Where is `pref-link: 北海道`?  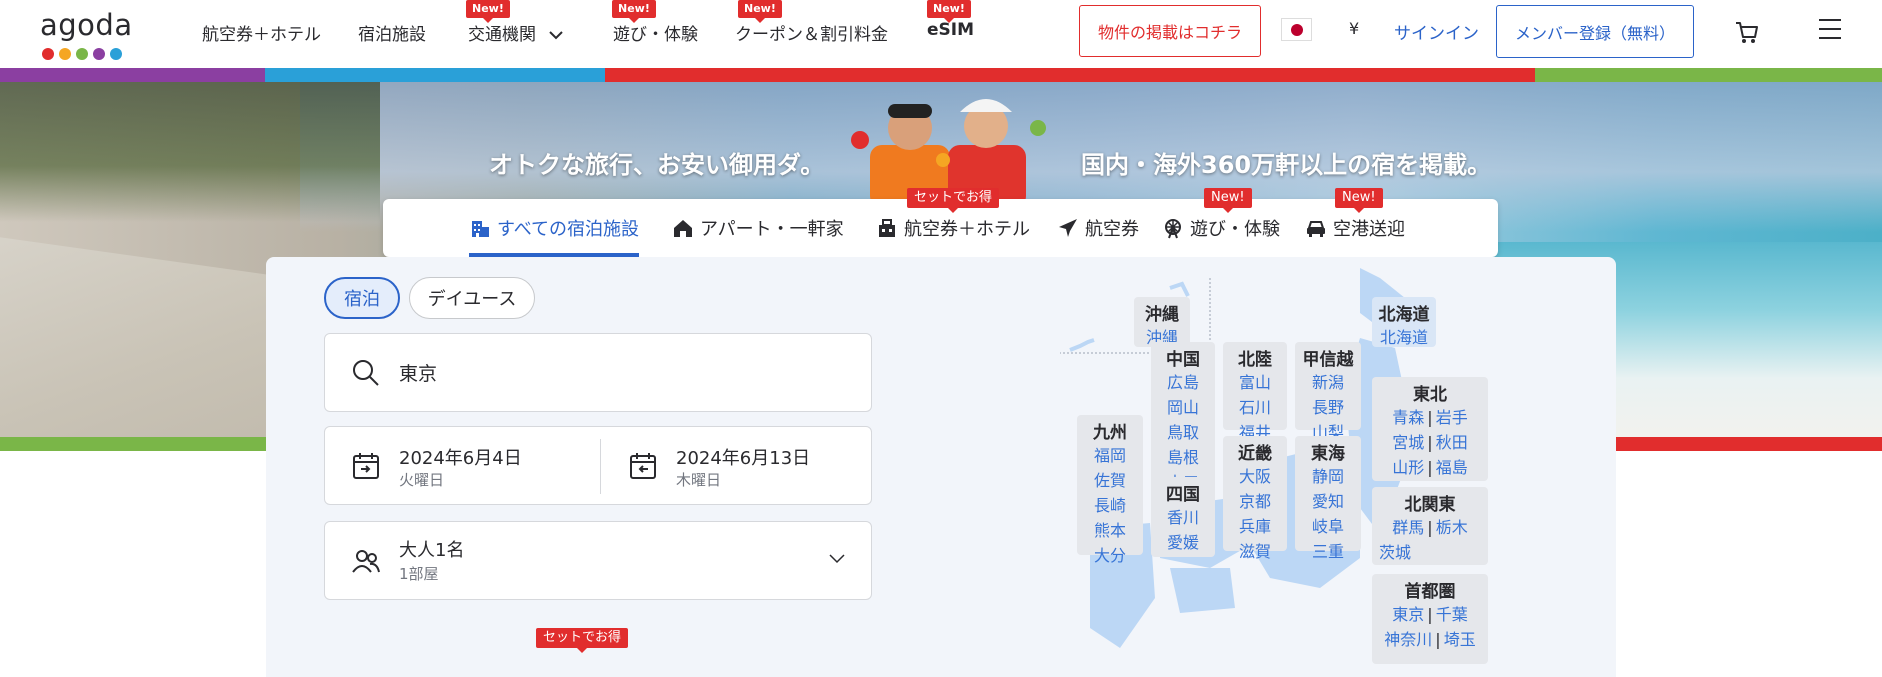
pref-link: 北海道 is located at coordinates (1404, 337).